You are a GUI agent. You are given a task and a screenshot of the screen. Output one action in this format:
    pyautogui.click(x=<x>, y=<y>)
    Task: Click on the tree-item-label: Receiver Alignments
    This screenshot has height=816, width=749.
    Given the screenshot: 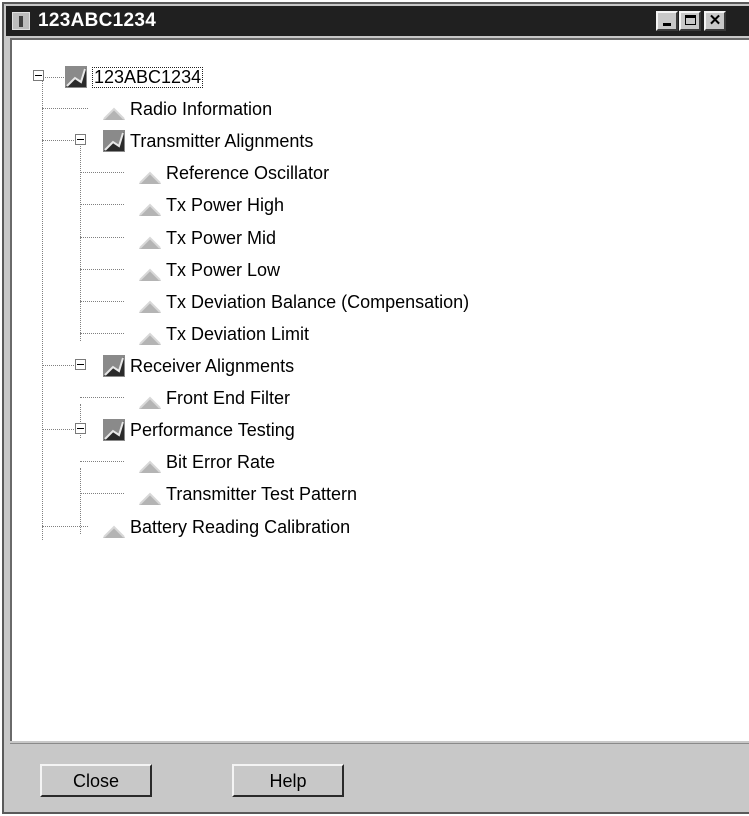 What is the action you would take?
    pyautogui.click(x=212, y=365)
    